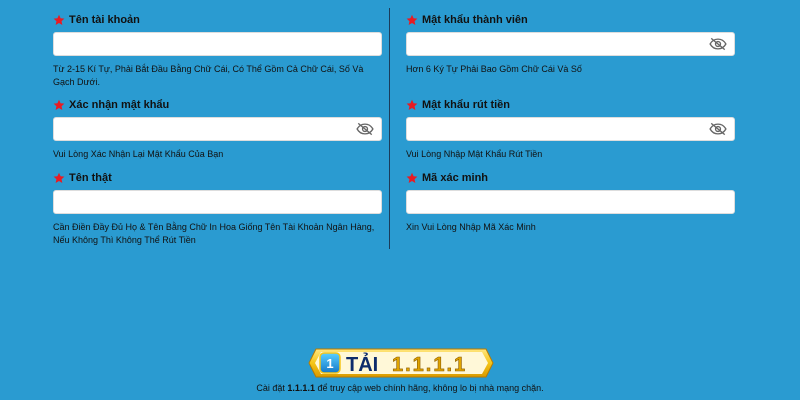 The width and height of the screenshot is (800, 400). Describe the element at coordinates (471, 227) in the screenshot. I see `verify-code-hint: Xin Vui Lòng Nhập Mã Xác Minh` at that location.